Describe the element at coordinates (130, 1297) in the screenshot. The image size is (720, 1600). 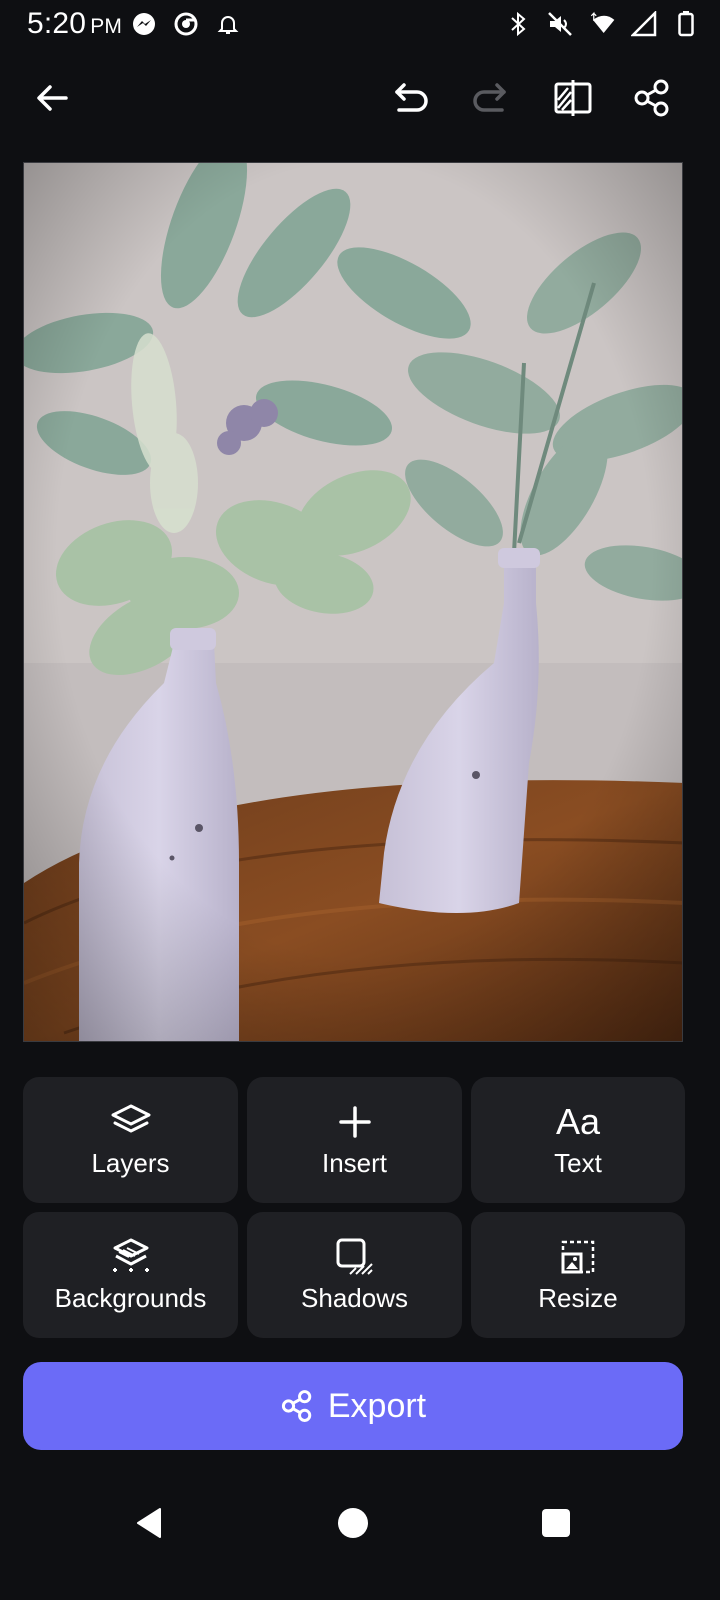
I see `backgrounds-label: Backgrounds` at that location.